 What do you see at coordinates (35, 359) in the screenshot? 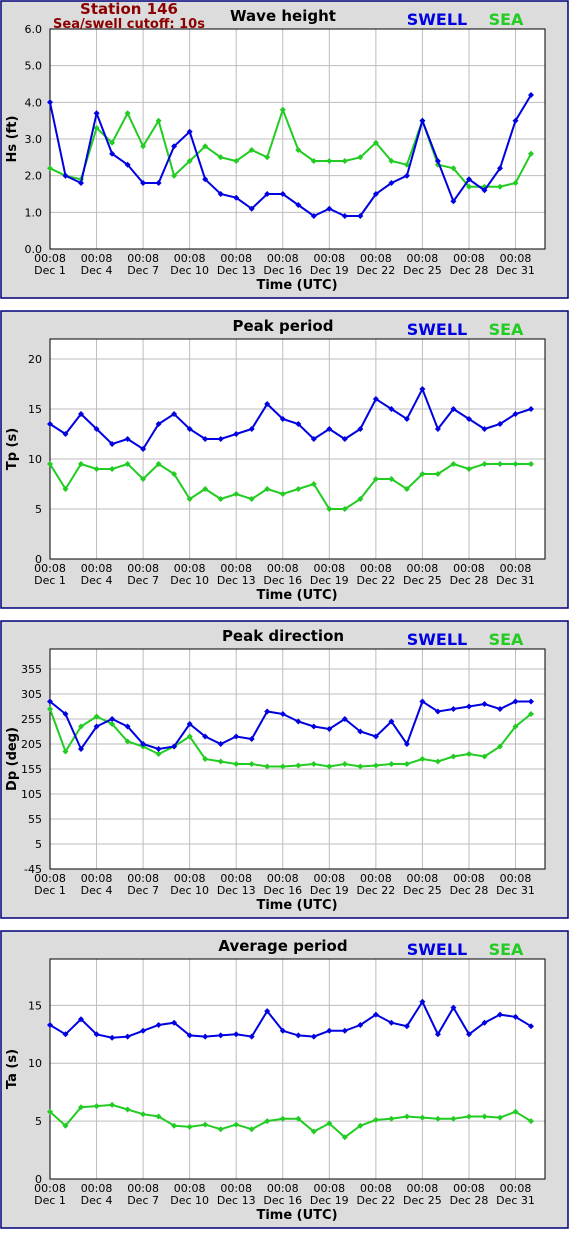
I see `y-tick-label: 20` at bounding box center [35, 359].